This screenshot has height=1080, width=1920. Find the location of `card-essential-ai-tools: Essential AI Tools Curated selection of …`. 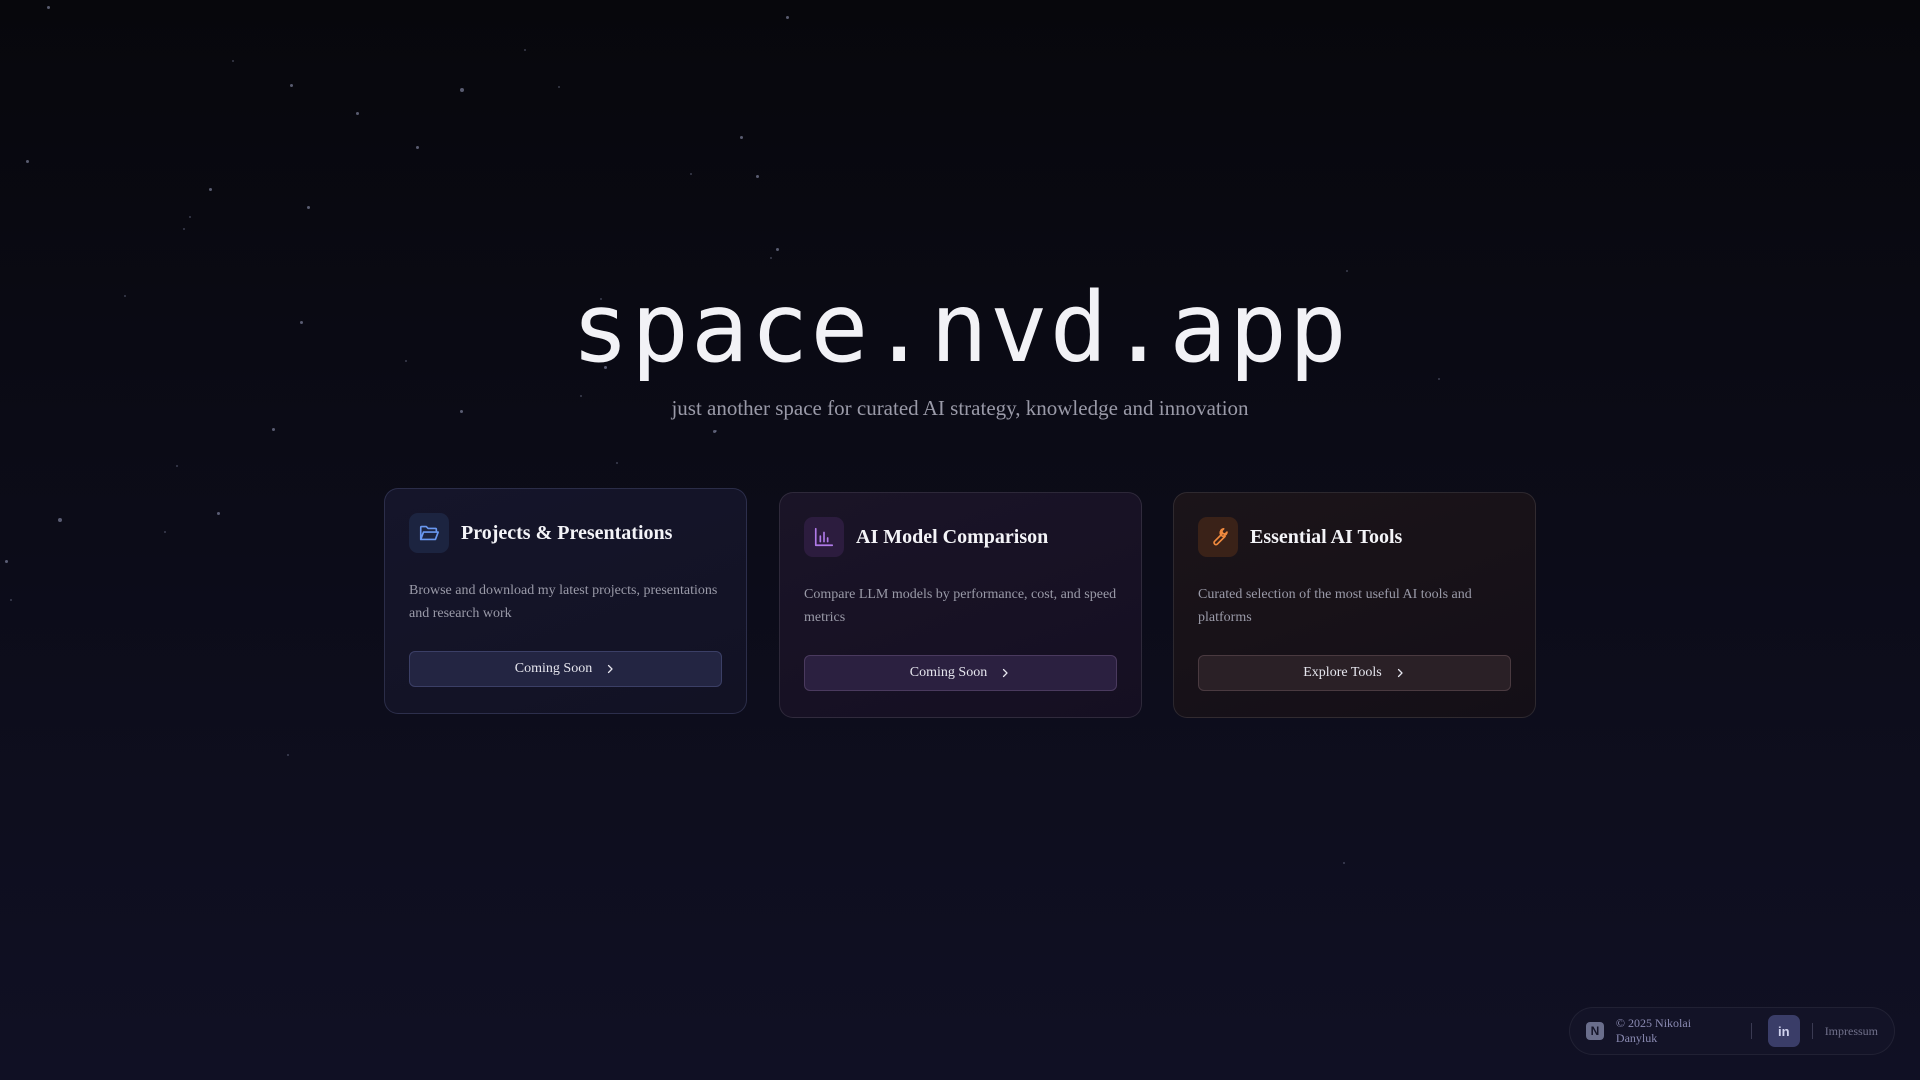

card-essential-ai-tools: Essential AI Tools Curated selection of … is located at coordinates (1354, 605).